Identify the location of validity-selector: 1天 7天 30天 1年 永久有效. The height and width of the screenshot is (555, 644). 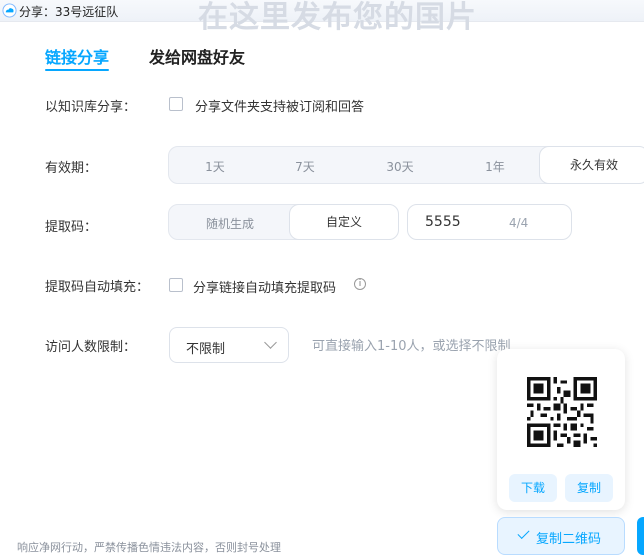
(406, 165).